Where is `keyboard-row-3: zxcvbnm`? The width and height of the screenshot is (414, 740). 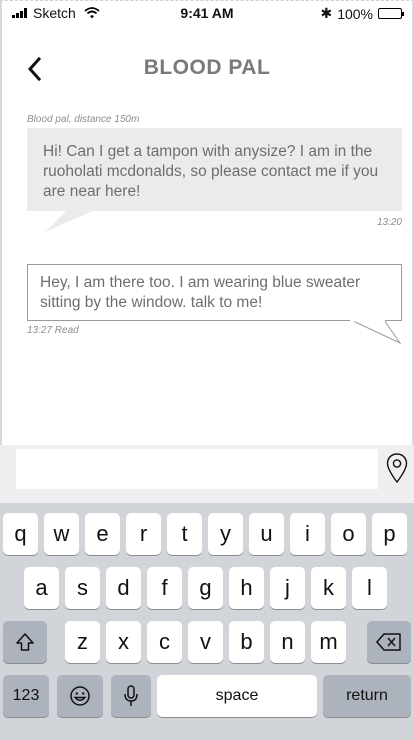 keyboard-row-3: zxcvbnm is located at coordinates (207, 642).